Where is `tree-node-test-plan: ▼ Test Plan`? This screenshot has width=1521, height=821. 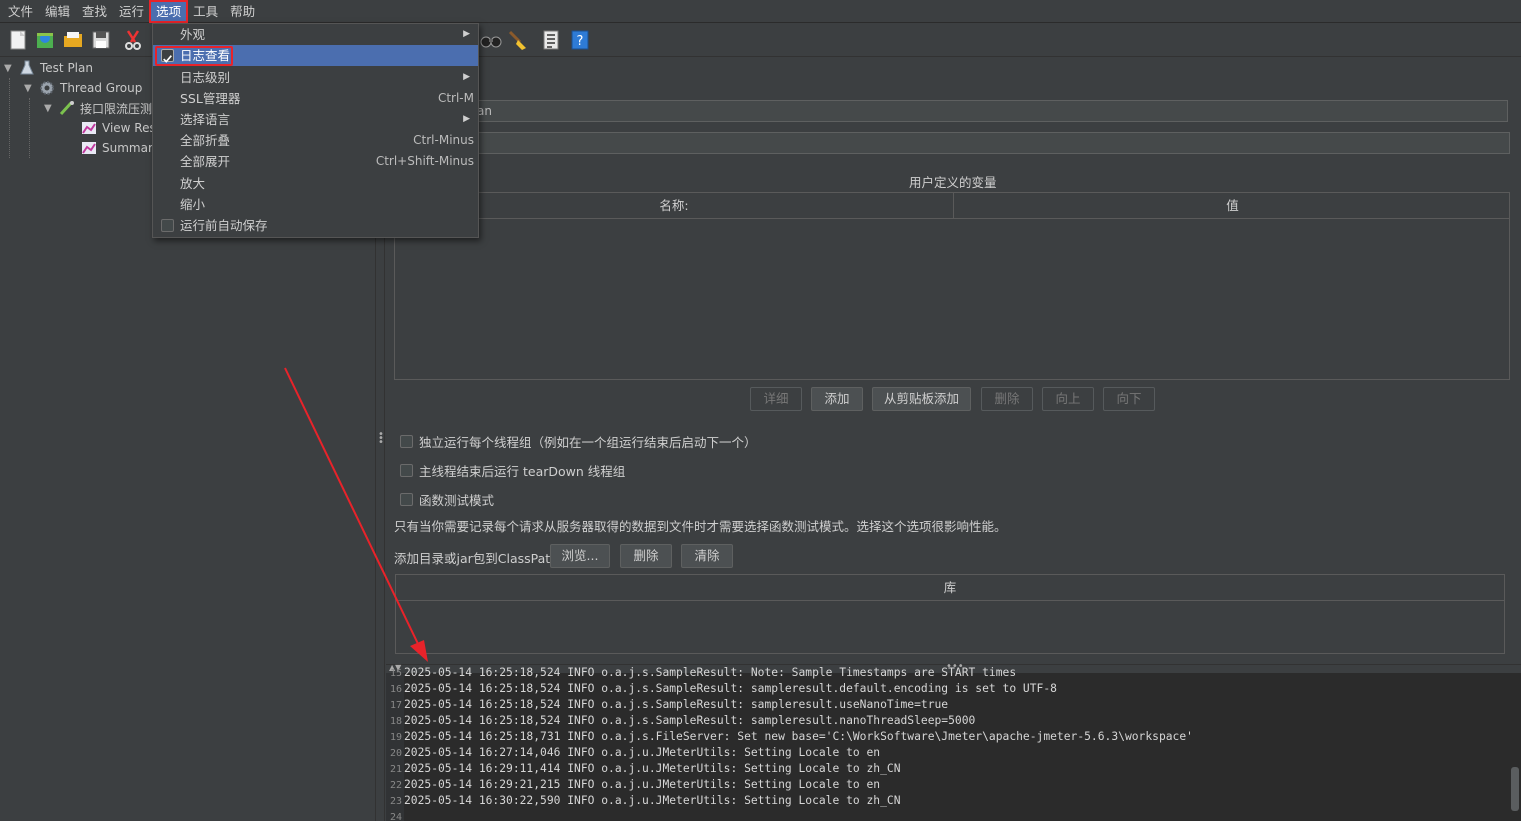
tree-node-test-plan: ▼ Test Plan is located at coordinates (48, 68).